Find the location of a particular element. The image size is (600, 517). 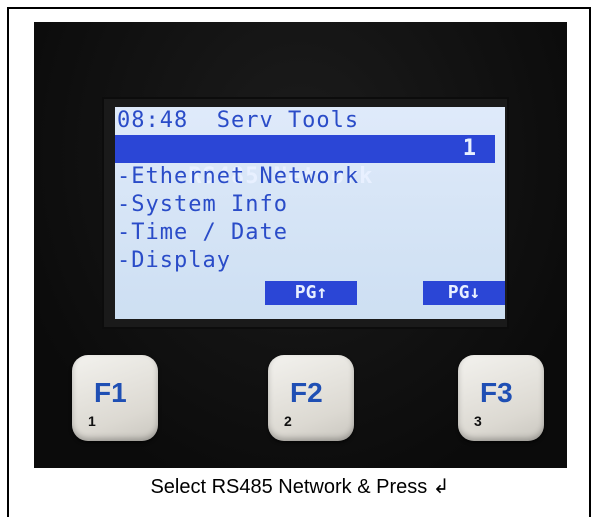

f2-key: F2 2 is located at coordinates (311, 398).